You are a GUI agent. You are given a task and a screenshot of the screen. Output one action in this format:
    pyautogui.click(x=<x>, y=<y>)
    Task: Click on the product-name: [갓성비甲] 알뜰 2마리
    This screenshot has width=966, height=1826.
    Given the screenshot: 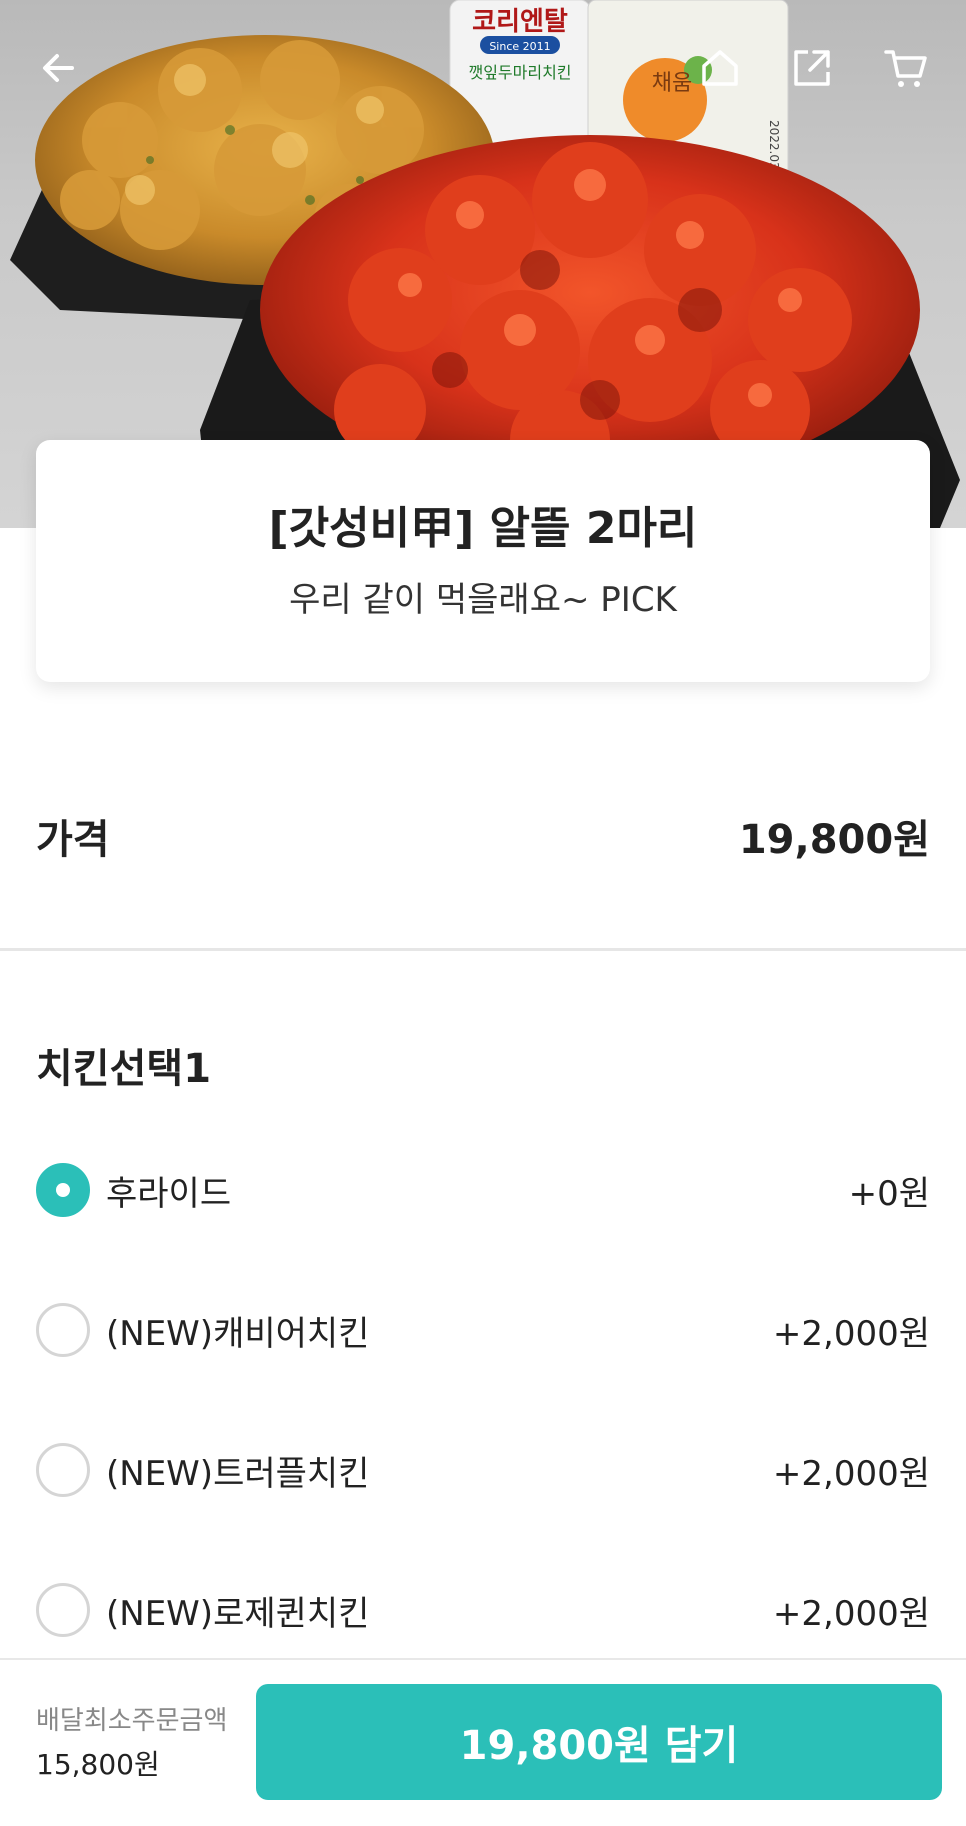 What is the action you would take?
    pyautogui.click(x=483, y=528)
    